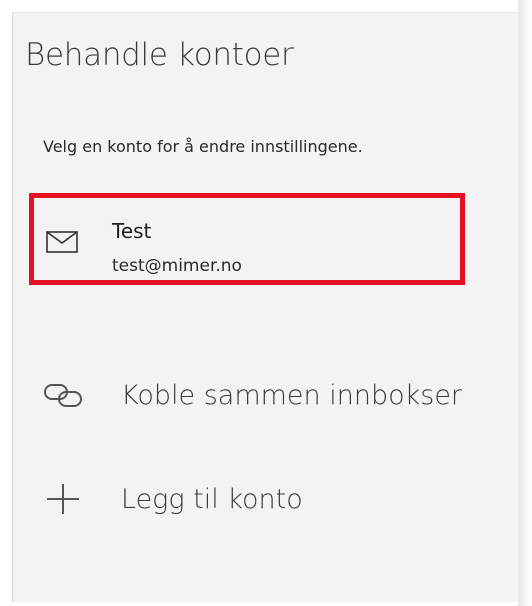 The height and width of the screenshot is (606, 532). I want to click on link-icon, so click(63, 395).